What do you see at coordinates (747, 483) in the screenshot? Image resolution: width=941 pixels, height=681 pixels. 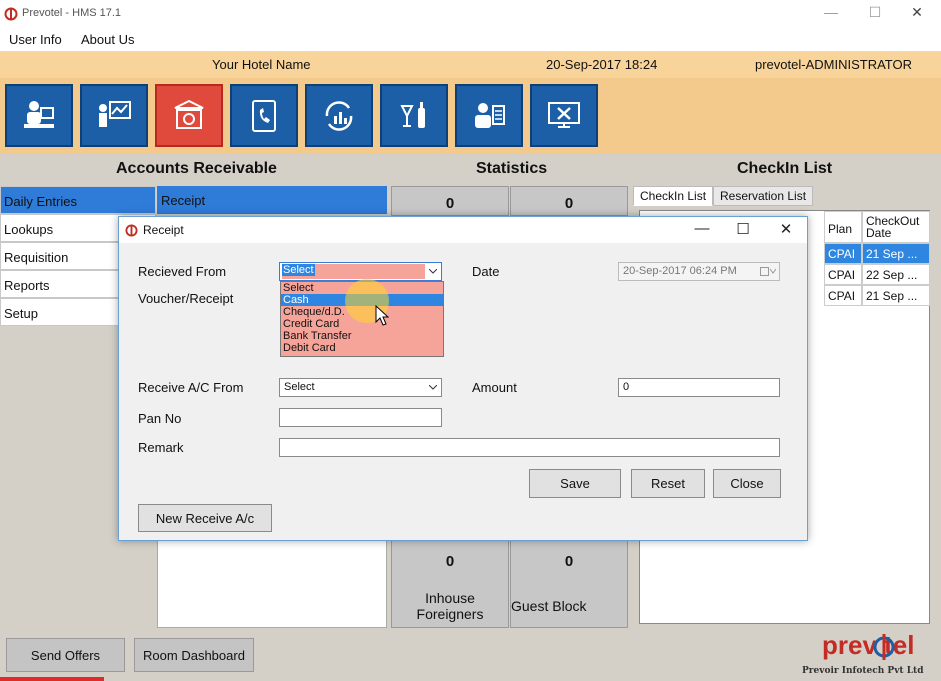 I see `close-button: Close` at bounding box center [747, 483].